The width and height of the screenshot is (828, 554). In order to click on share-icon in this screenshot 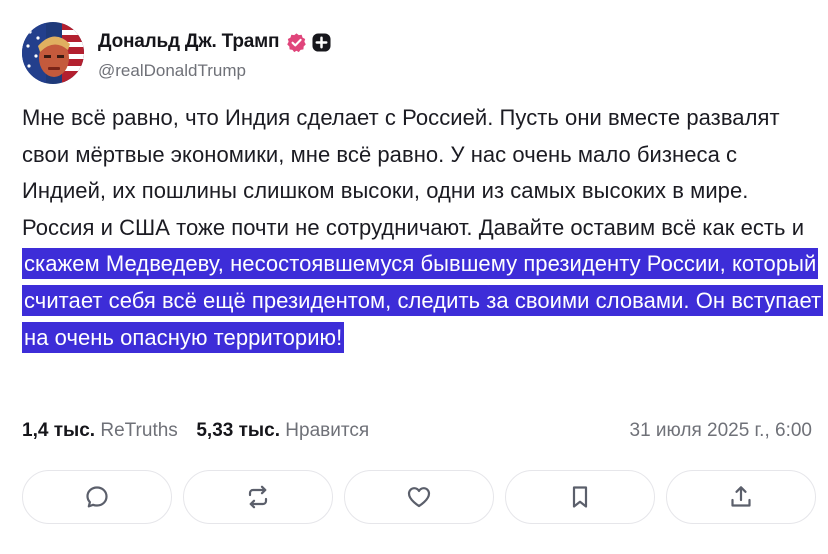, I will do `click(741, 496)`.